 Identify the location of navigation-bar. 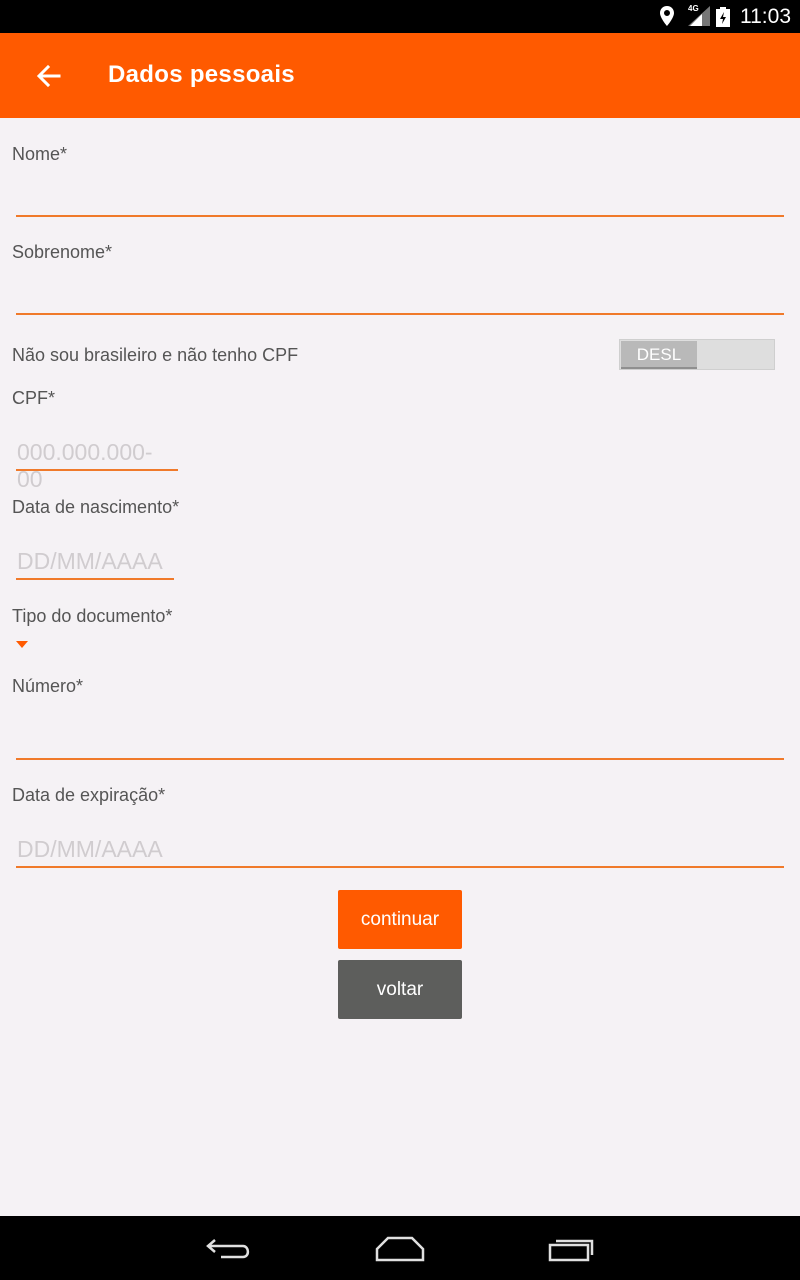
(400, 1248).